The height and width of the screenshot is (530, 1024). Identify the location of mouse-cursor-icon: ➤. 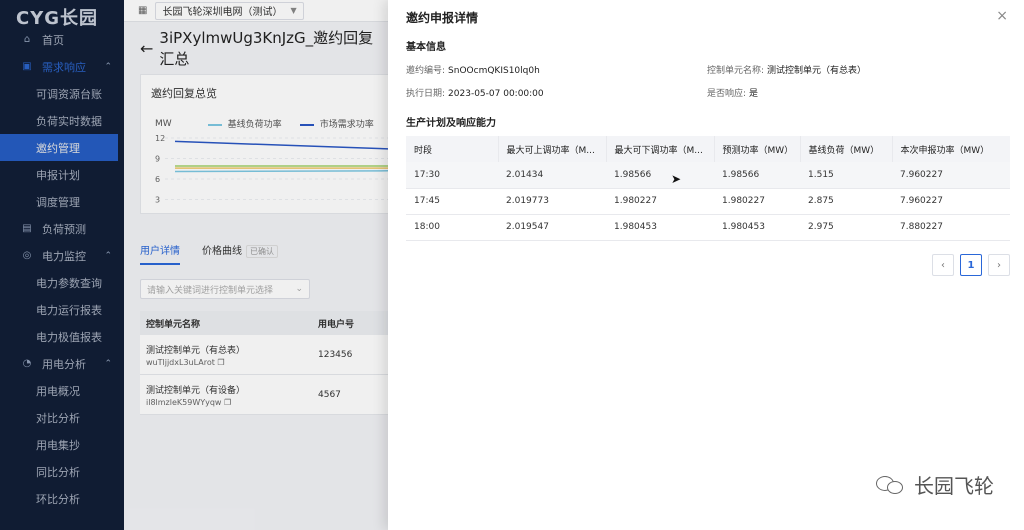
(676, 179).